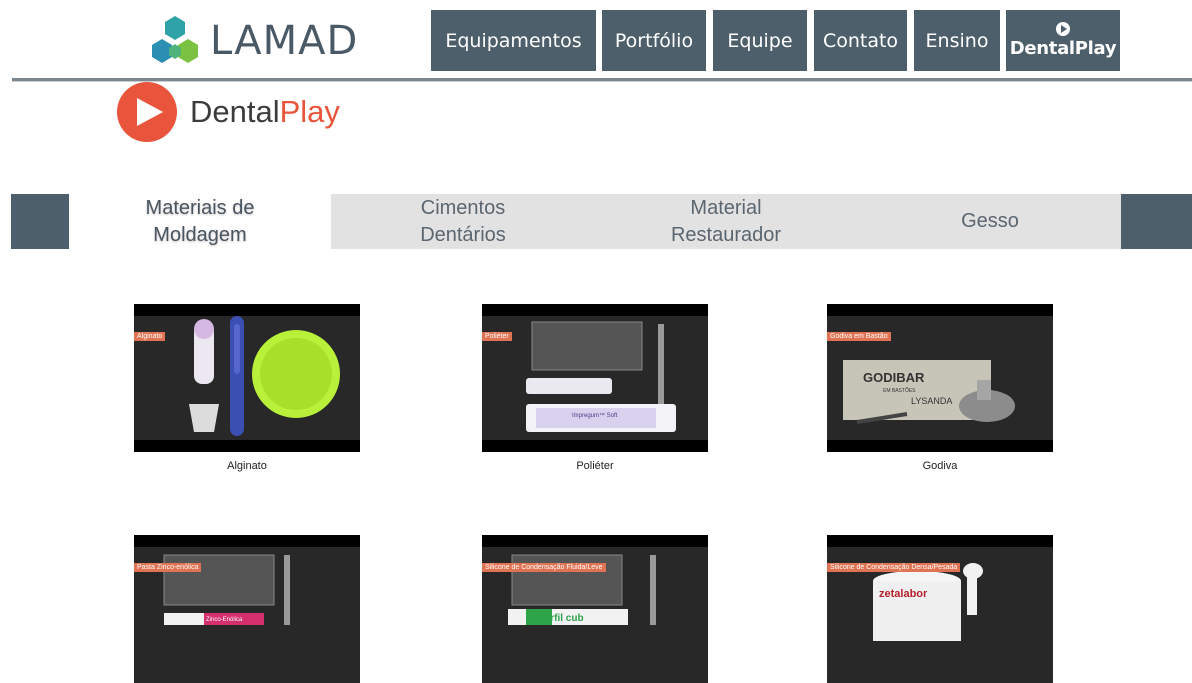 This screenshot has width=1192, height=683. I want to click on dentalplay-title-prefix: Dental, so click(235, 111).